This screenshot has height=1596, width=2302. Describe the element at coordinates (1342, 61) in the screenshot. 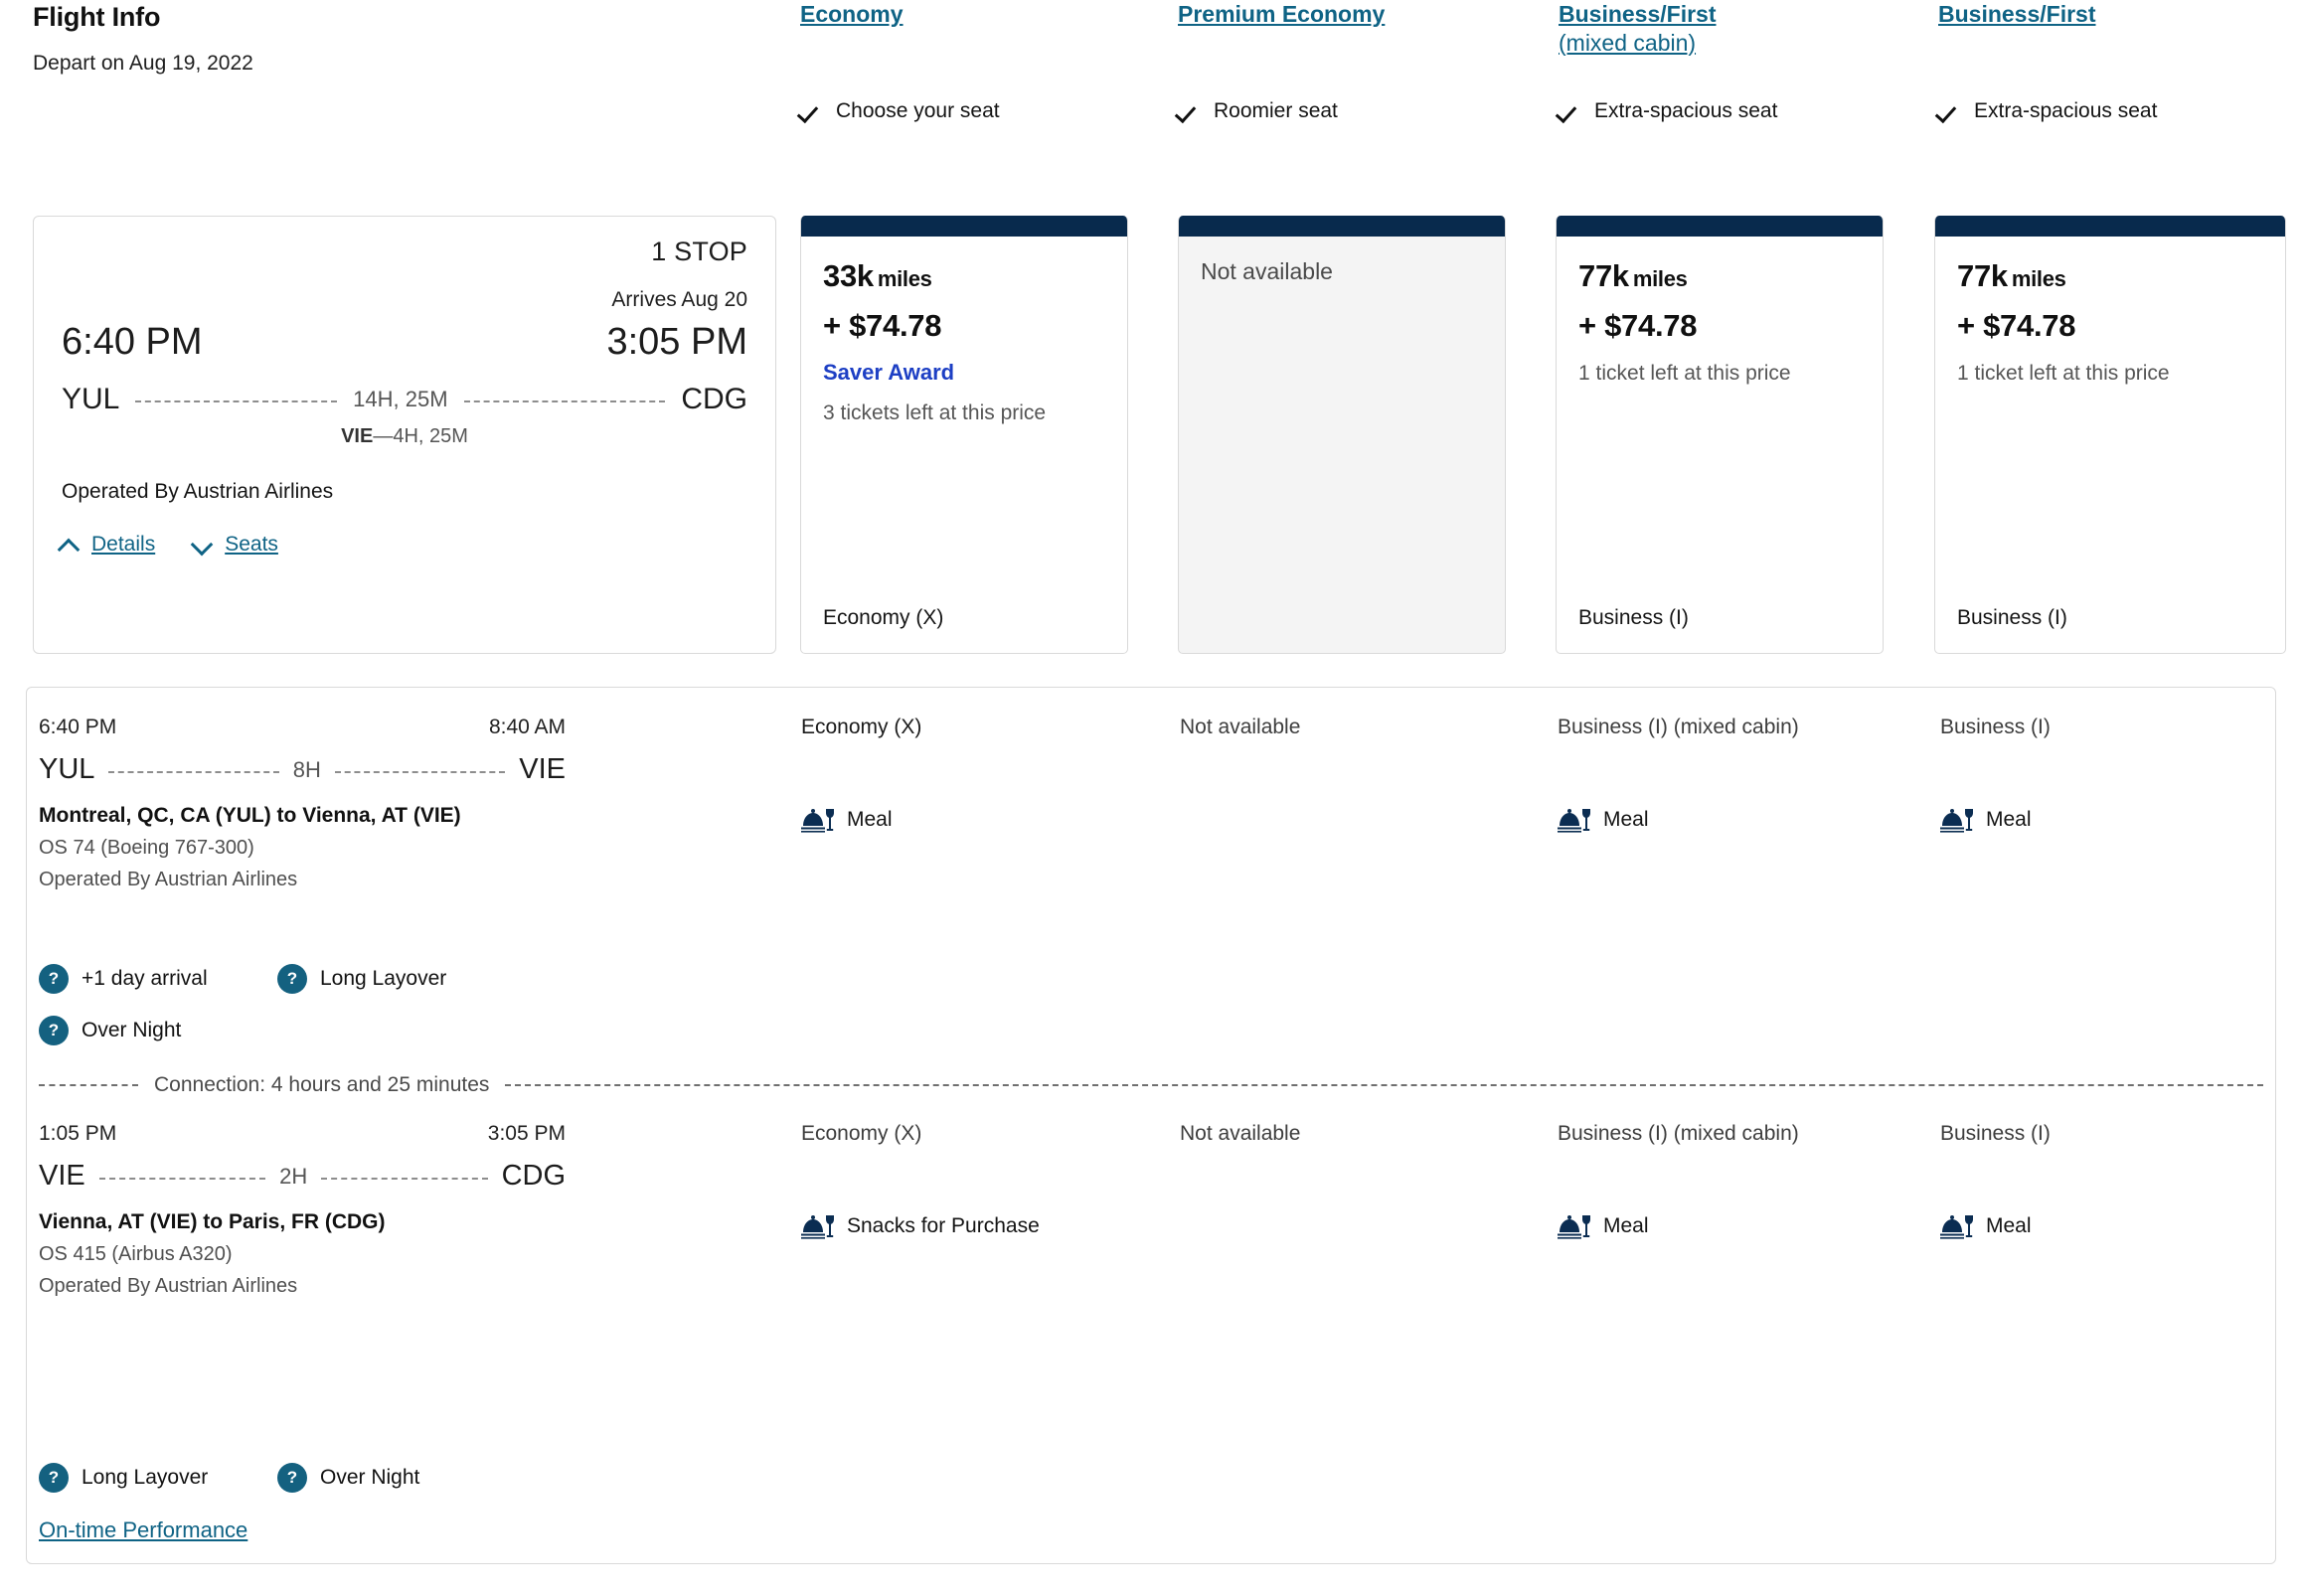

I see `cabin-header-premium-economy: Premium Economy Roomier seat` at that location.